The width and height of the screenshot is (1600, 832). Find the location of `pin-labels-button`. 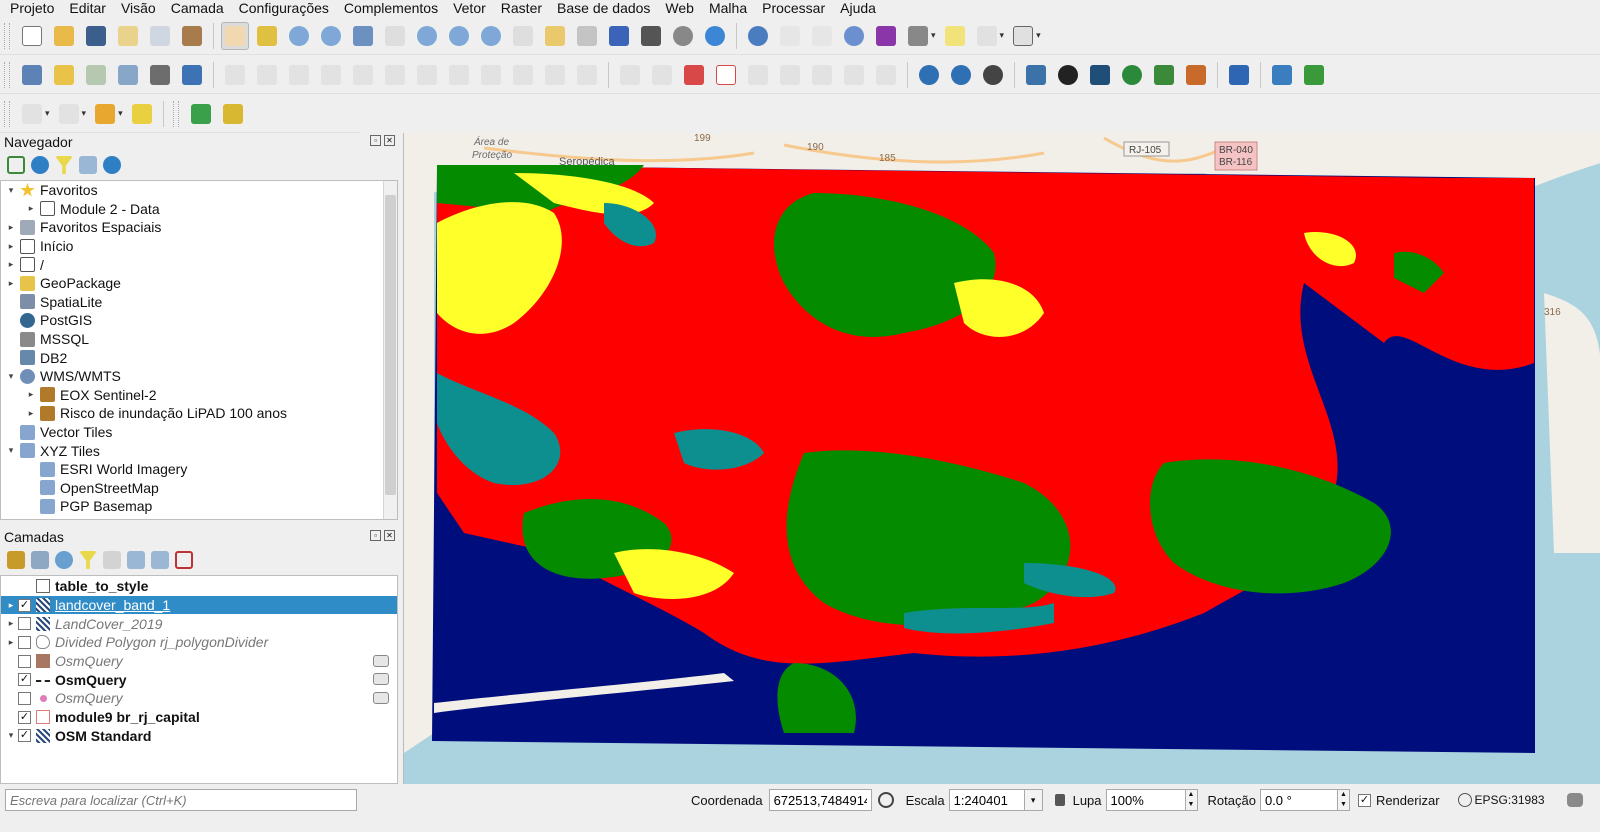

pin-labels-button is located at coordinates (758, 75).